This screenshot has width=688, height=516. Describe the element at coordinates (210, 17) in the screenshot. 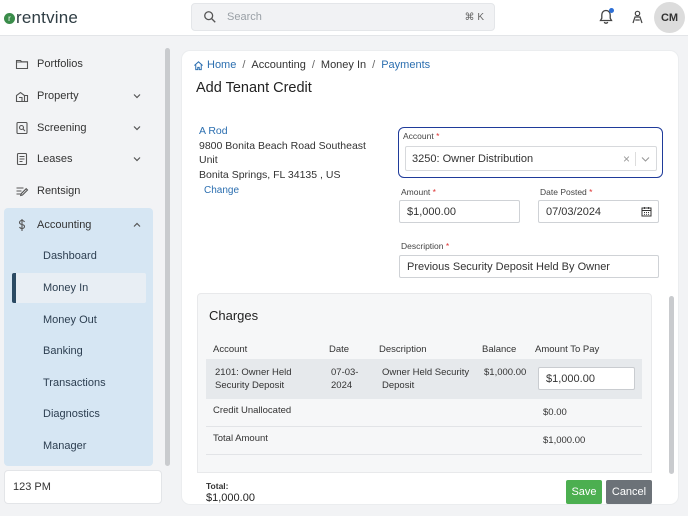

I see `search-icon` at that location.